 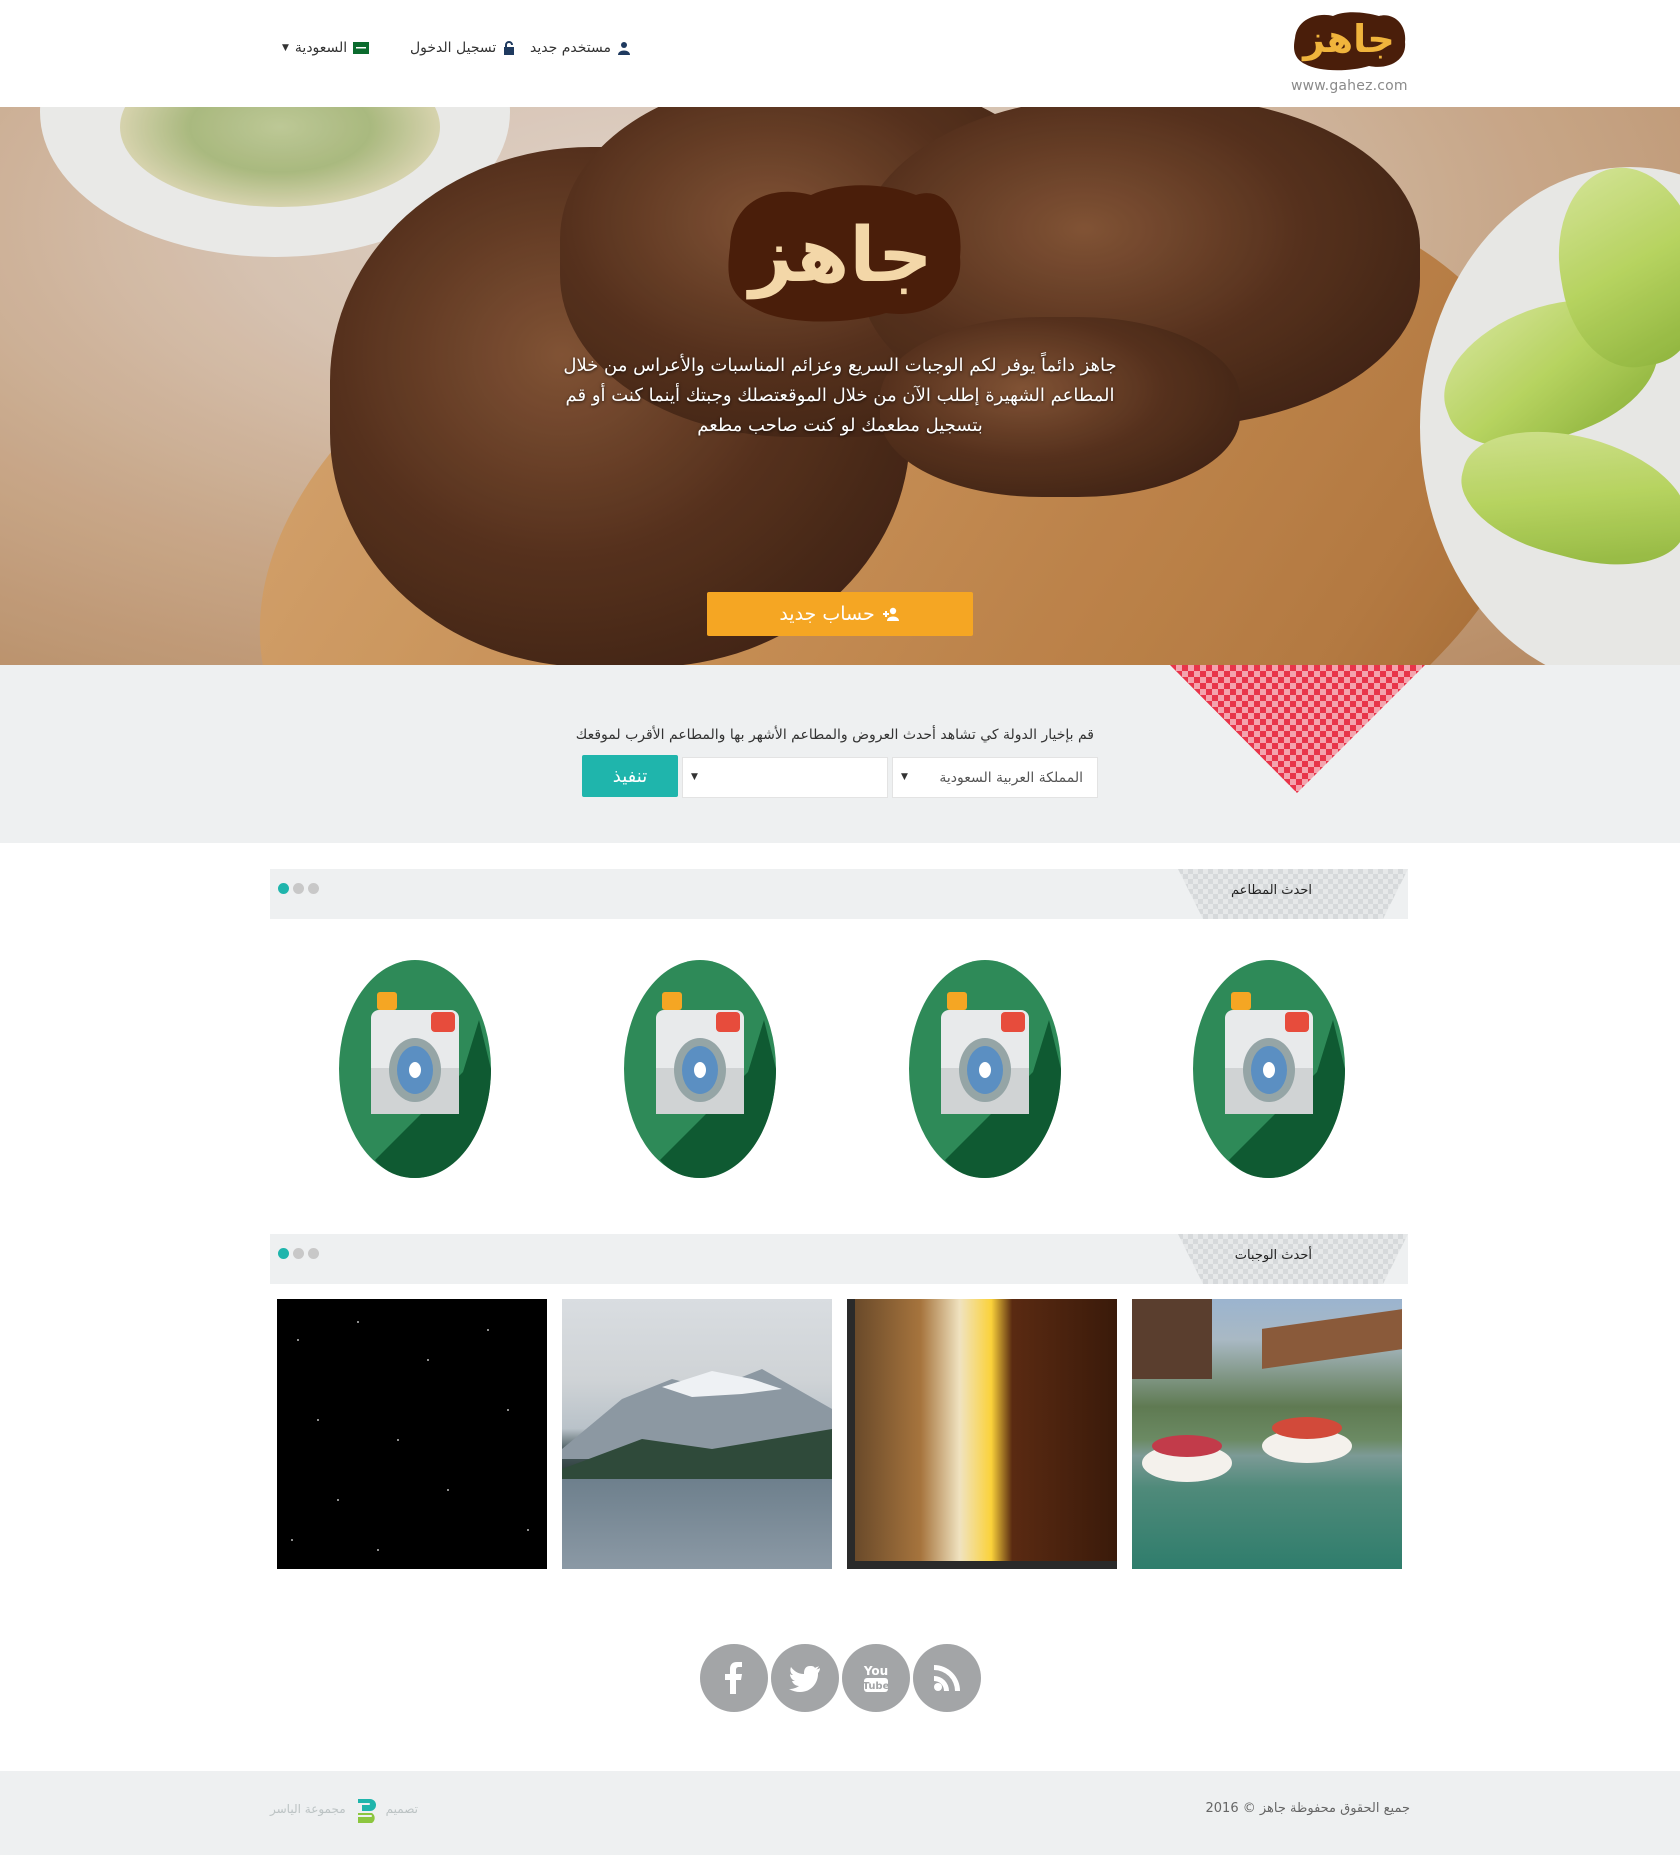 What do you see at coordinates (1011, 777) in the screenshot?
I see `country-select-value: المملكة العربية السعودية` at bounding box center [1011, 777].